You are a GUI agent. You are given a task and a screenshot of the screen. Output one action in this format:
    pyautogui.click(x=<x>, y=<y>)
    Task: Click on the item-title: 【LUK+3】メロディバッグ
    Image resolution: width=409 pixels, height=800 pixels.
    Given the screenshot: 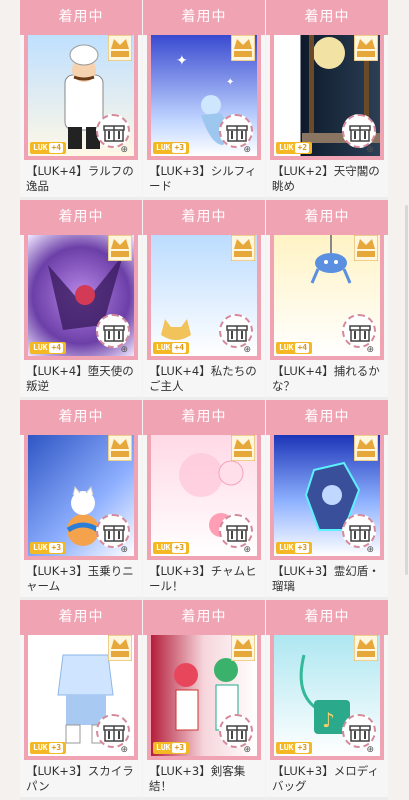 What is the action you would take?
    pyautogui.click(x=325, y=778)
    